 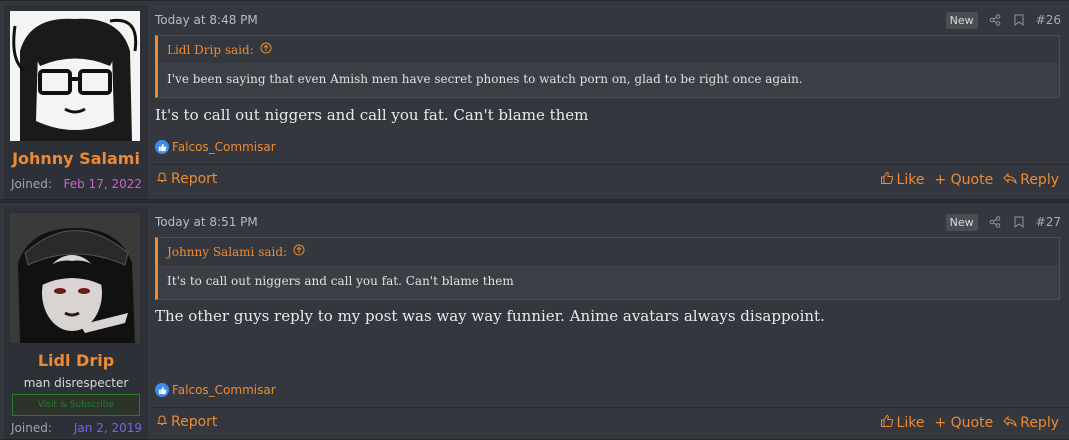 What do you see at coordinates (1003, 222) in the screenshot?
I see `post-attributes: New #27` at bounding box center [1003, 222].